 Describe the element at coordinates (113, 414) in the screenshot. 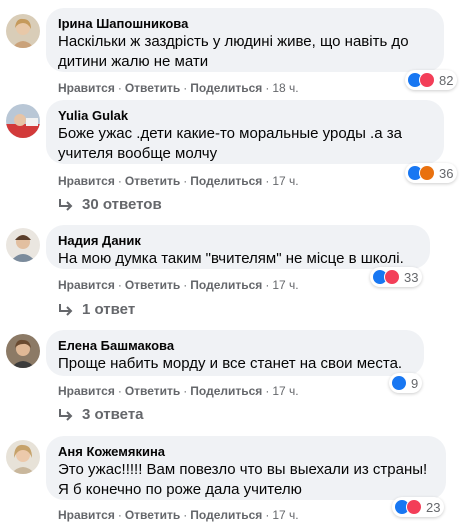

I see `replies-count: 3 ответа` at that location.